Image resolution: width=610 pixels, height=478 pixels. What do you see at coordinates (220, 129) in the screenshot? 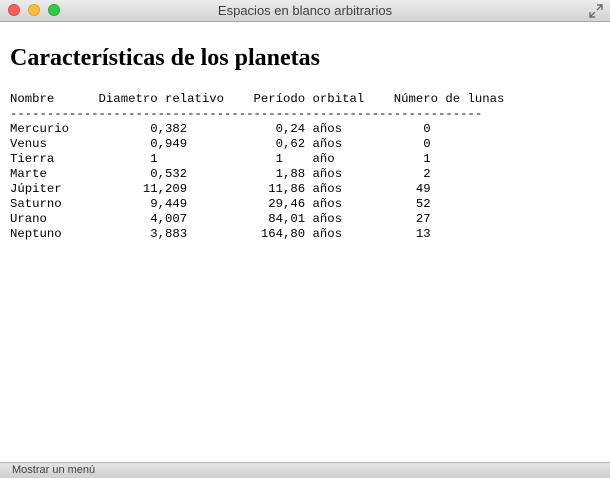
I see `table-row: Mercurio 0,382 0,24 años 0` at bounding box center [220, 129].